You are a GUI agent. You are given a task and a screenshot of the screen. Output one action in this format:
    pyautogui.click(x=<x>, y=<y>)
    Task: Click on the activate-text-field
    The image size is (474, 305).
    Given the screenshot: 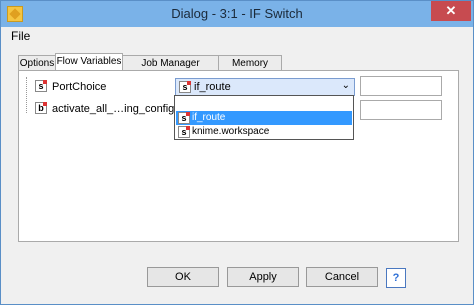 What is the action you would take?
    pyautogui.click(x=401, y=110)
    